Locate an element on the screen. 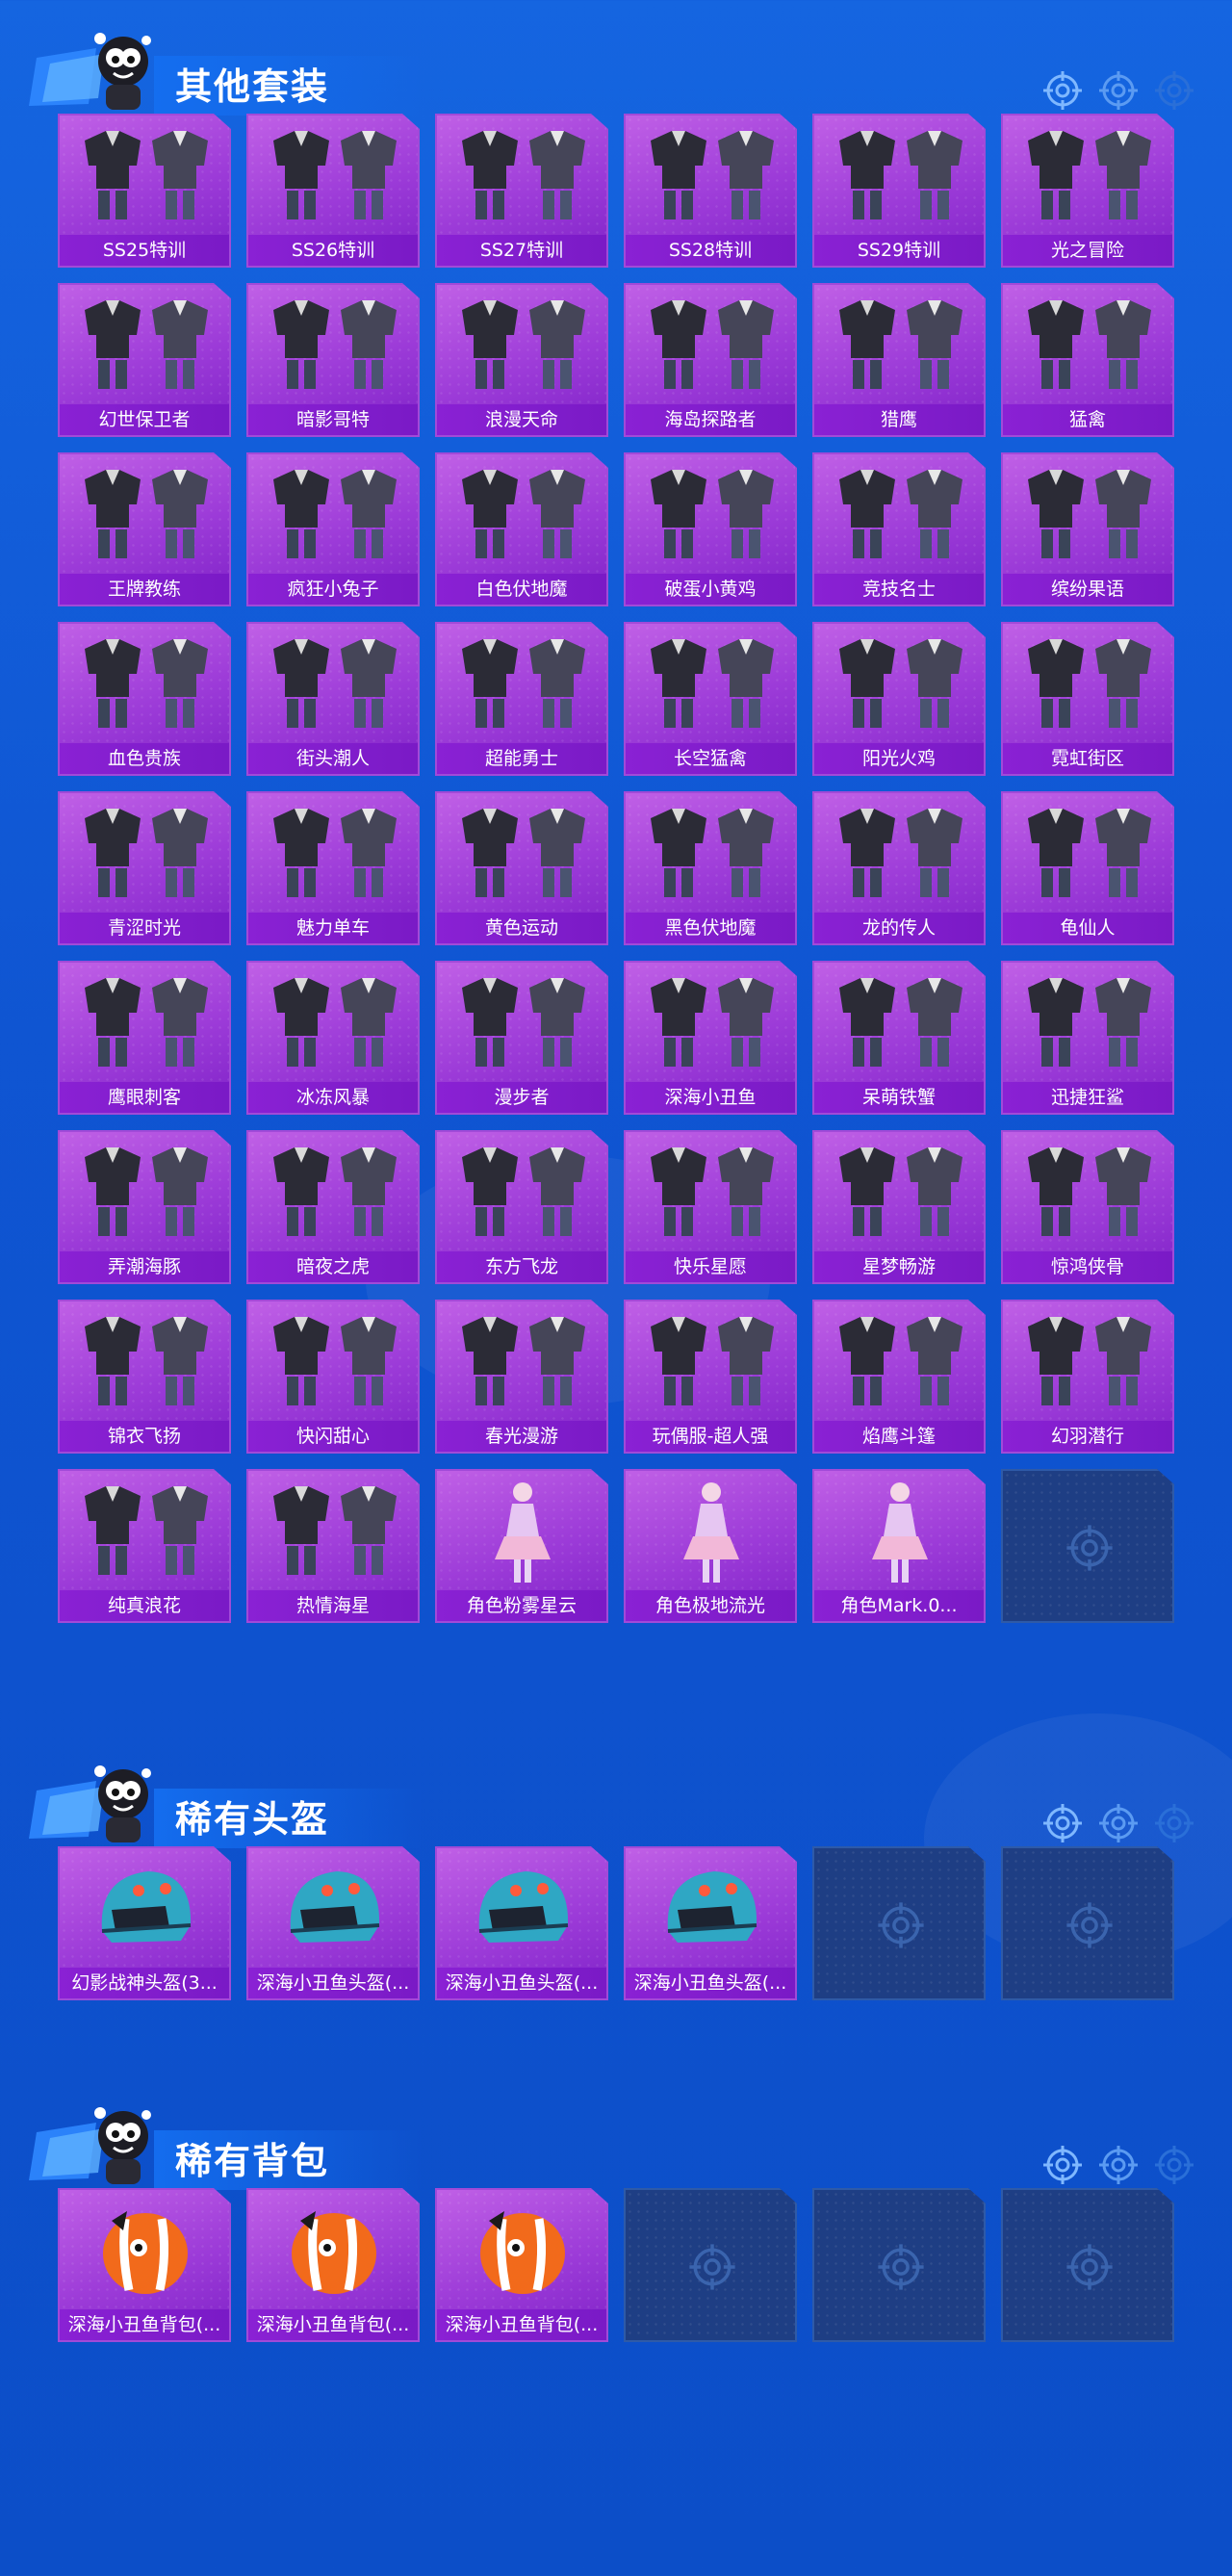 The width and height of the screenshot is (1232, 2576). item-card: 漫步者 is located at coordinates (521, 1038).